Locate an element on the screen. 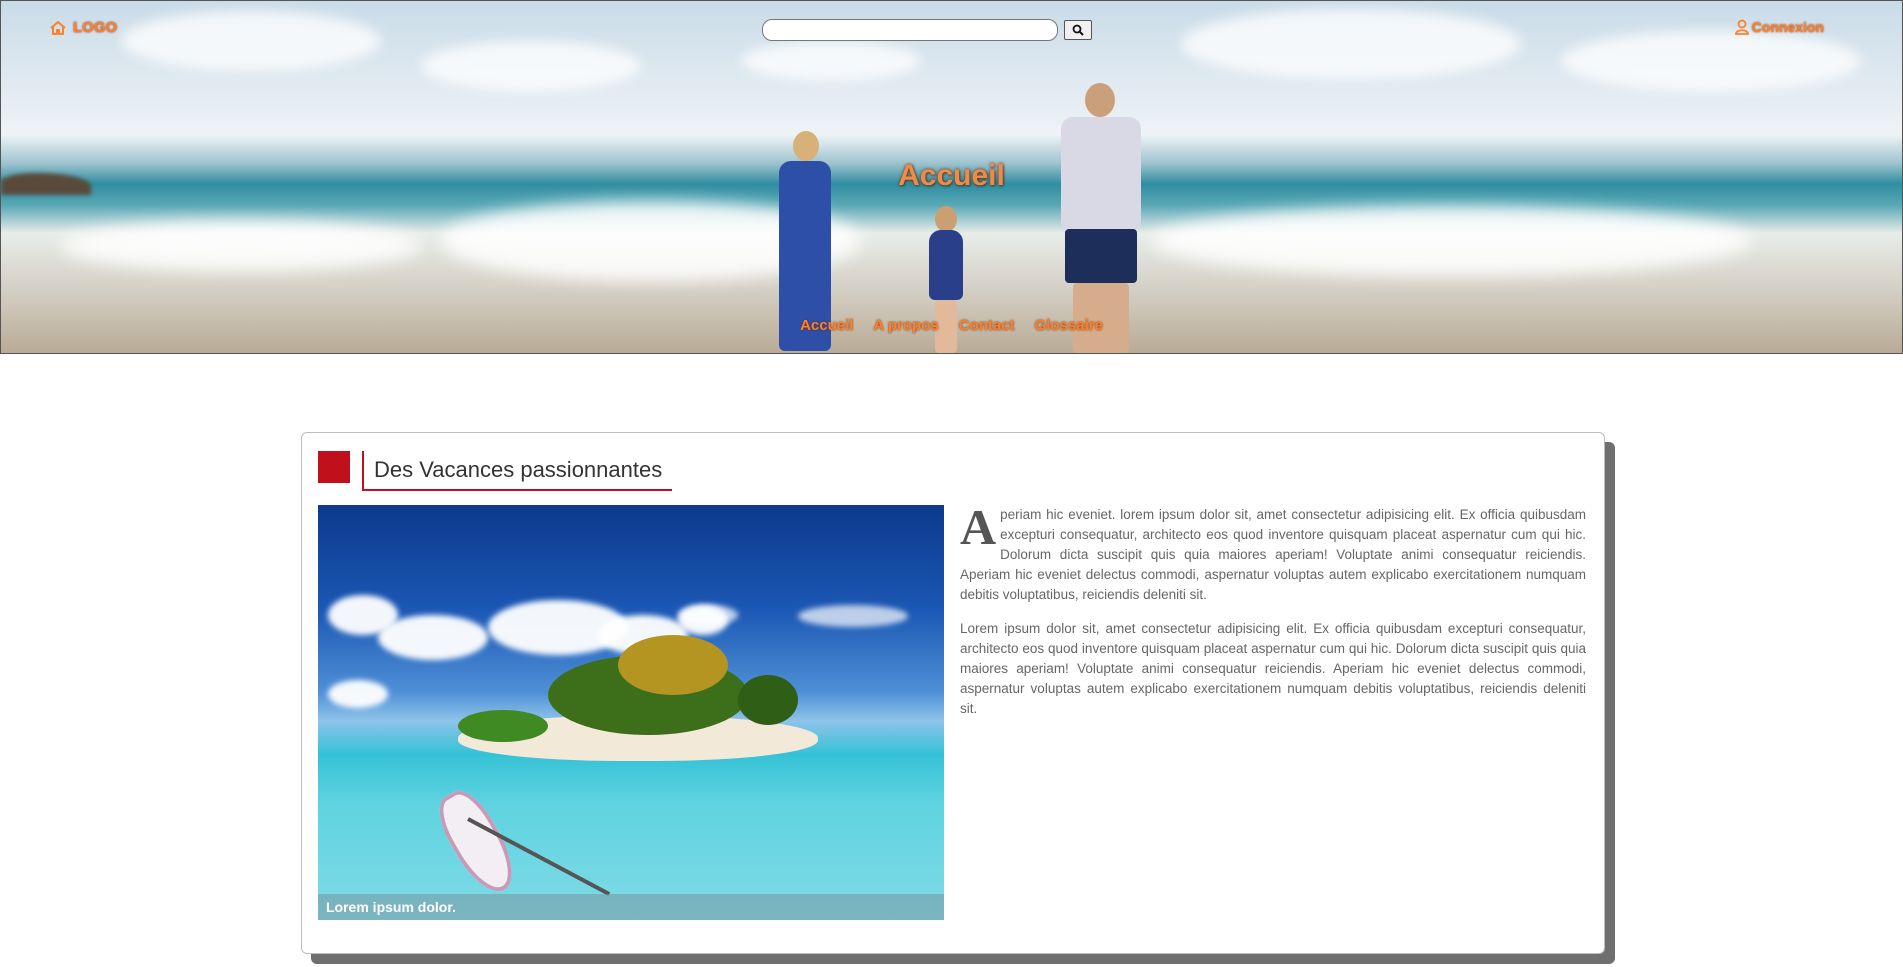 Image resolution: width=1903 pixels, height=967 pixels. article-header: Des Vacances passionnantes is located at coordinates (495, 471).